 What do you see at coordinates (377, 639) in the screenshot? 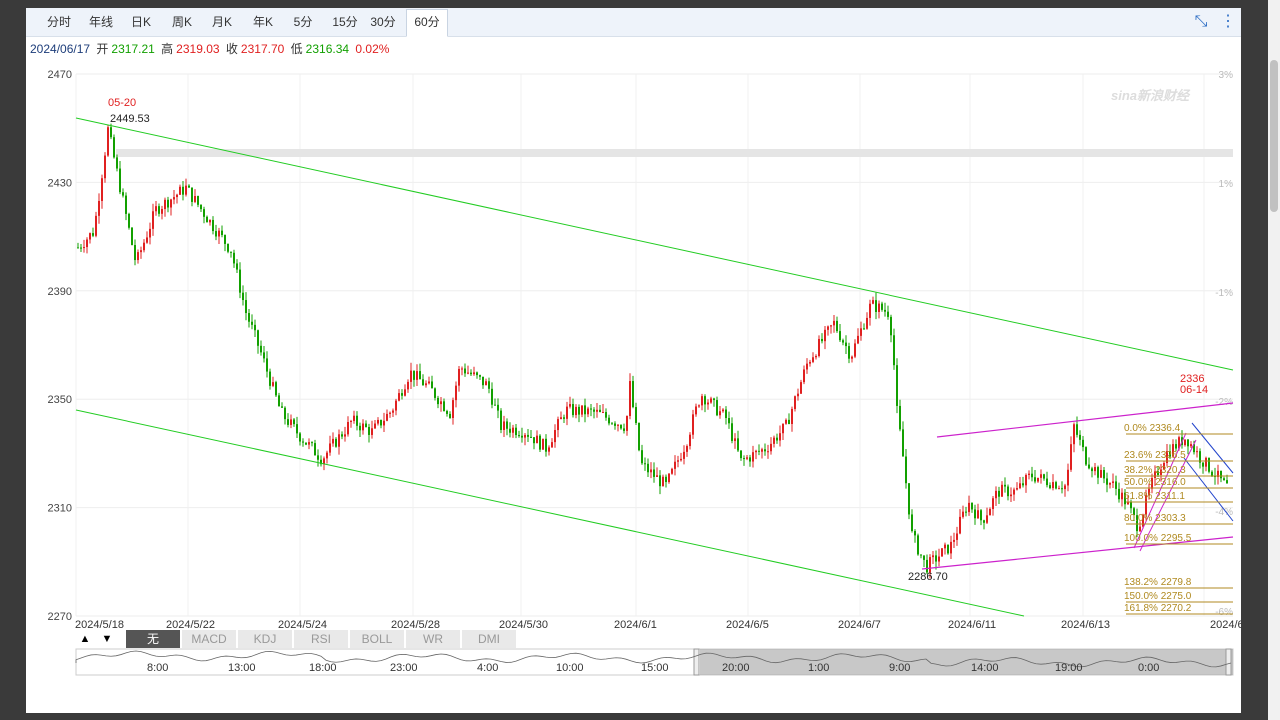
I see `indicator-tab-5: BOLL` at bounding box center [377, 639].